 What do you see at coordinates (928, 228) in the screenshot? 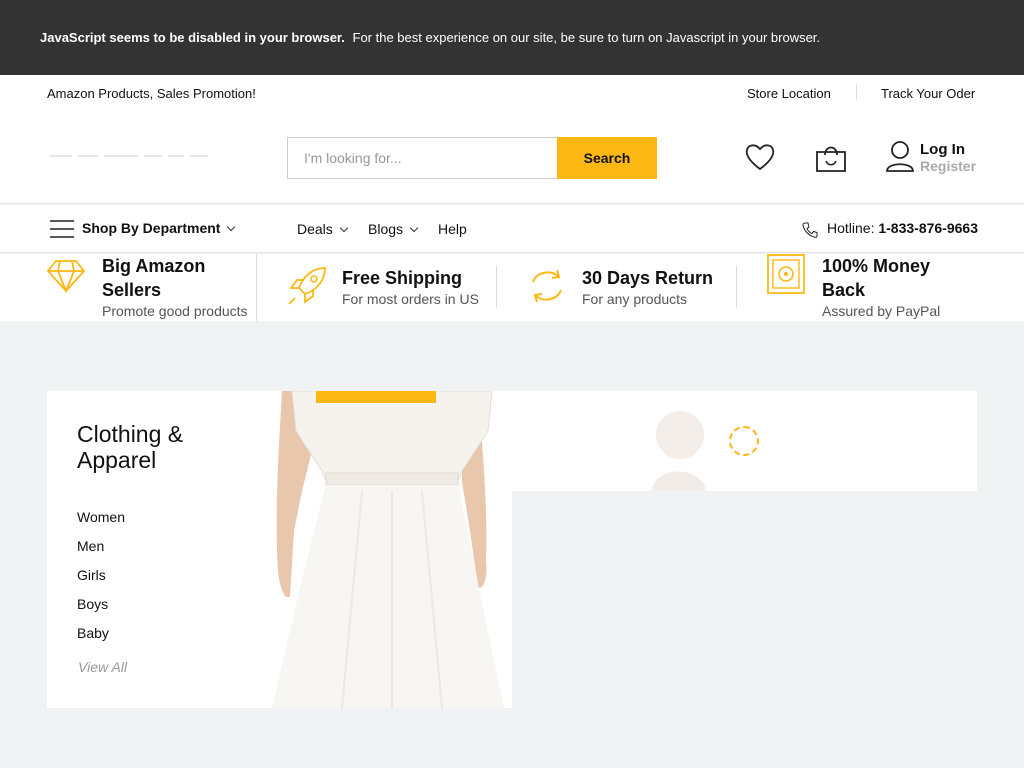
I see `hotline-number: 1-833-876-9663` at bounding box center [928, 228].